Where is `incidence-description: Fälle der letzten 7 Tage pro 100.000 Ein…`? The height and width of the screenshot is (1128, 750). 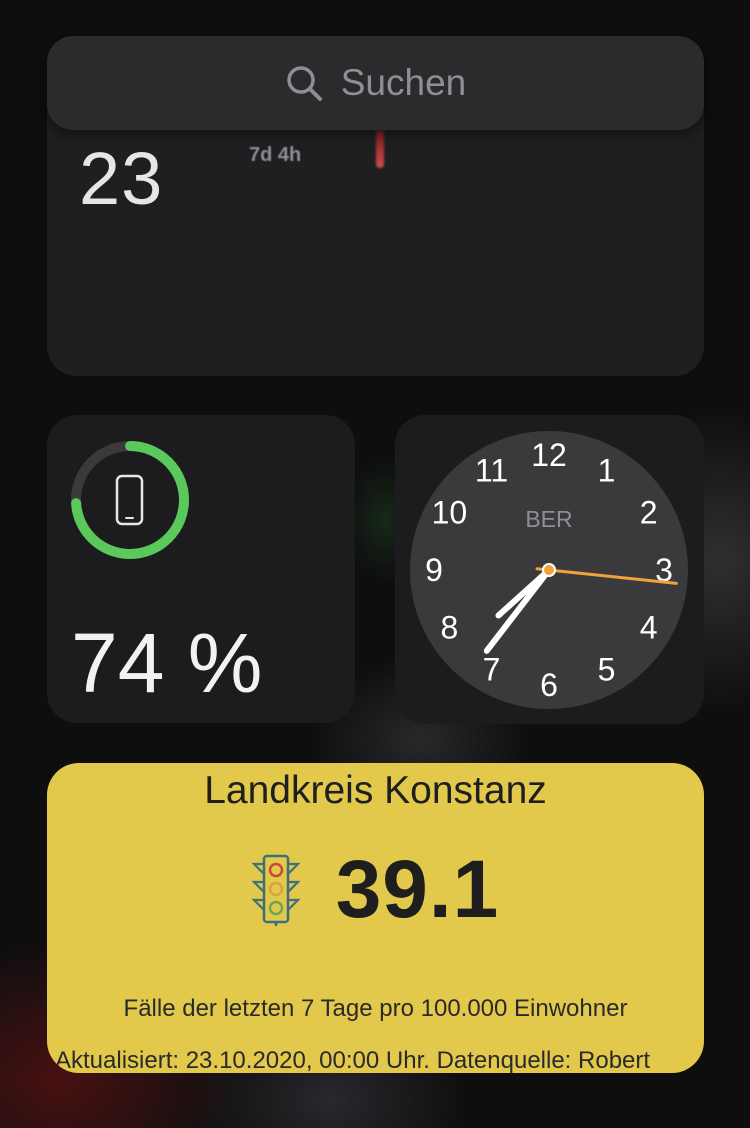 incidence-description: Fälle der letzten 7 Tage pro 100.000 Ein… is located at coordinates (375, 1008).